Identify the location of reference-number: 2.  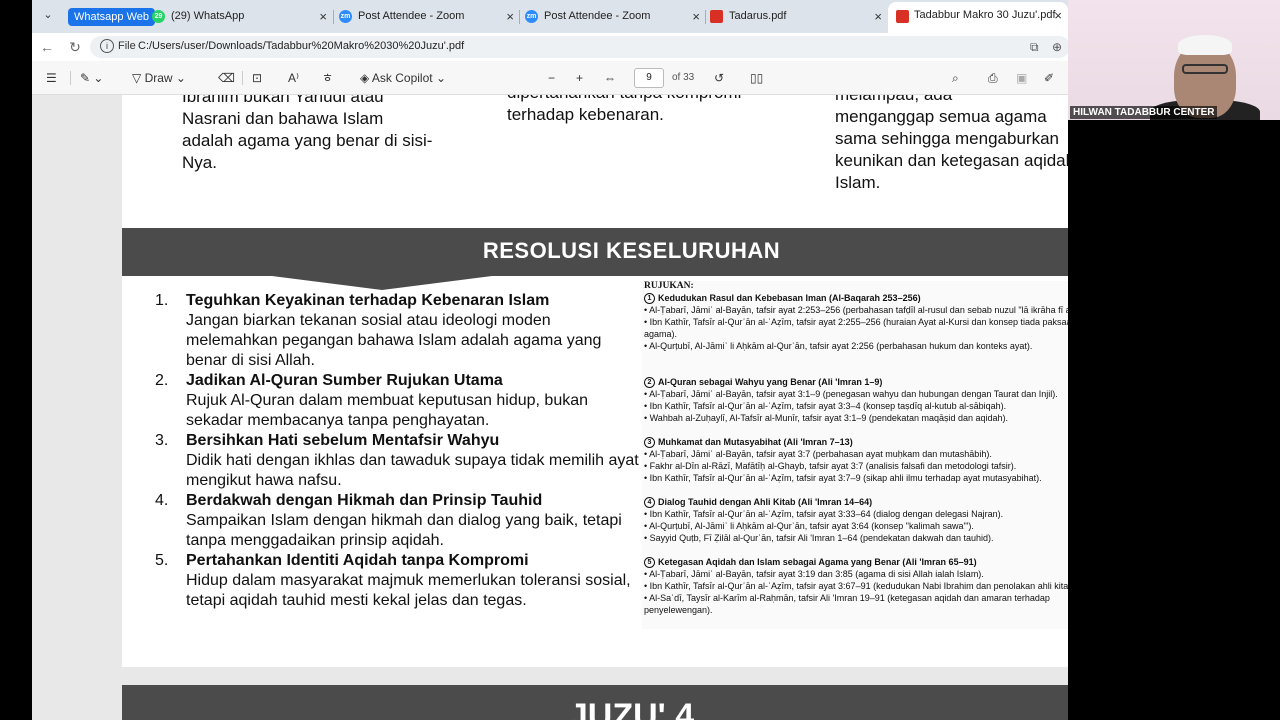
(649, 383).